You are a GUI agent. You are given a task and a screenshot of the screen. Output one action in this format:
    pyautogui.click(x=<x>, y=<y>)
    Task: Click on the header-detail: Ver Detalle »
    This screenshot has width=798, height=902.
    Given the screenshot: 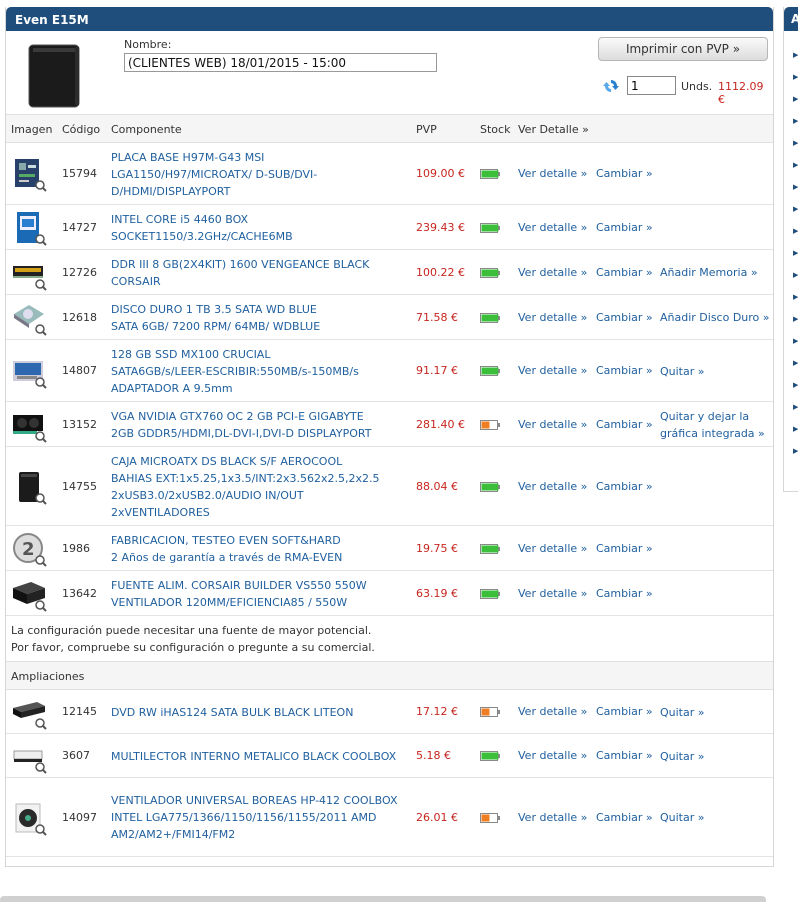 What is the action you would take?
    pyautogui.click(x=553, y=129)
    